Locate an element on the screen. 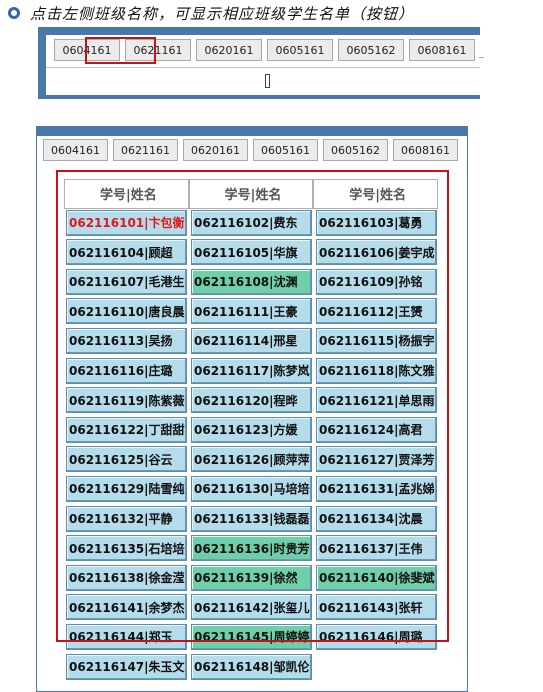  table-cell: 062116106|姜宇成 is located at coordinates (376, 253).